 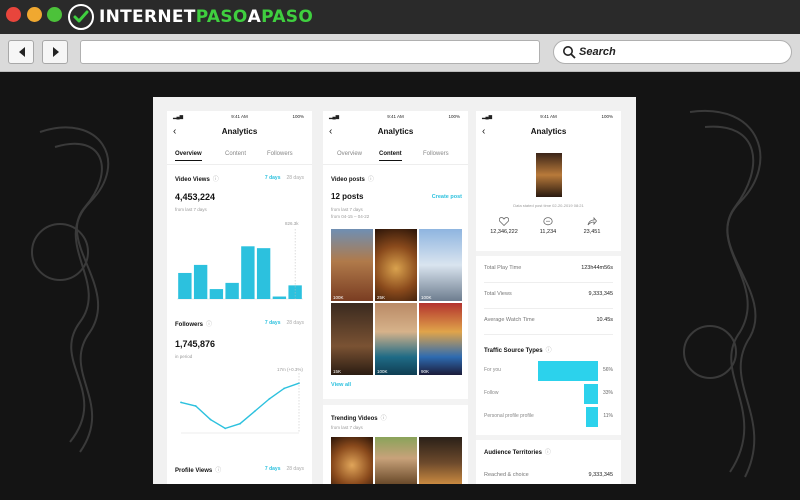 What do you see at coordinates (341, 385) in the screenshot?
I see `view-all-link: View all` at bounding box center [341, 385].